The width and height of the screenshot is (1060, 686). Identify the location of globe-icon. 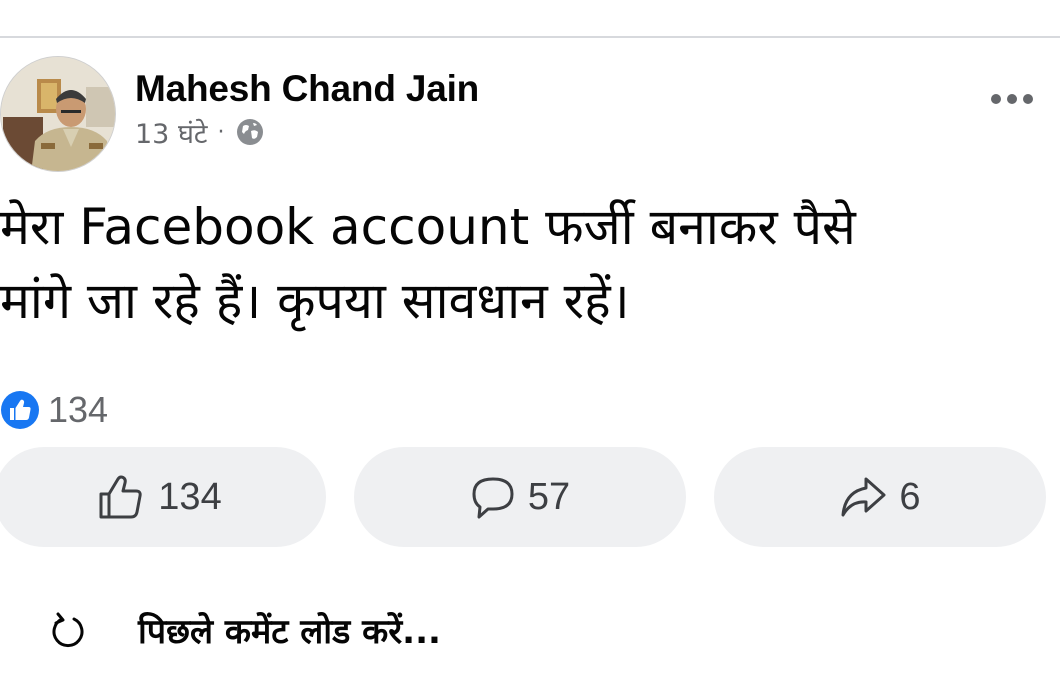
(250, 132).